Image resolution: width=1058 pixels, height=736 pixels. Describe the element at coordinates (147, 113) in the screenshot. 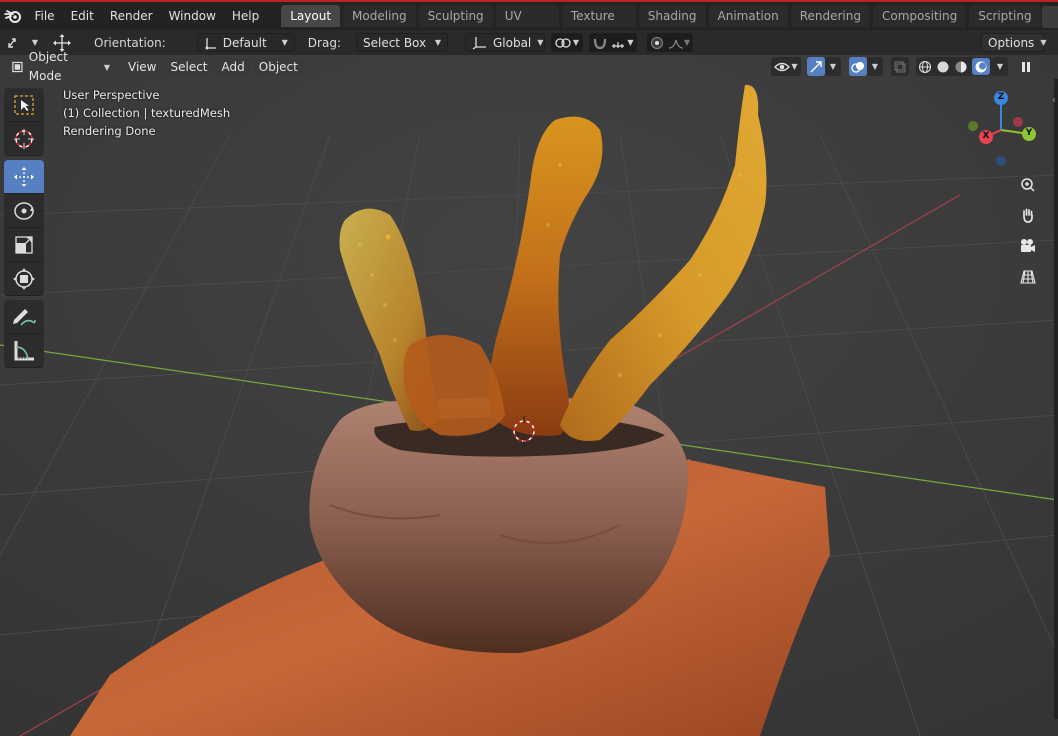

I see `viewport-collection-label: (1) Collection | texturedMesh` at that location.